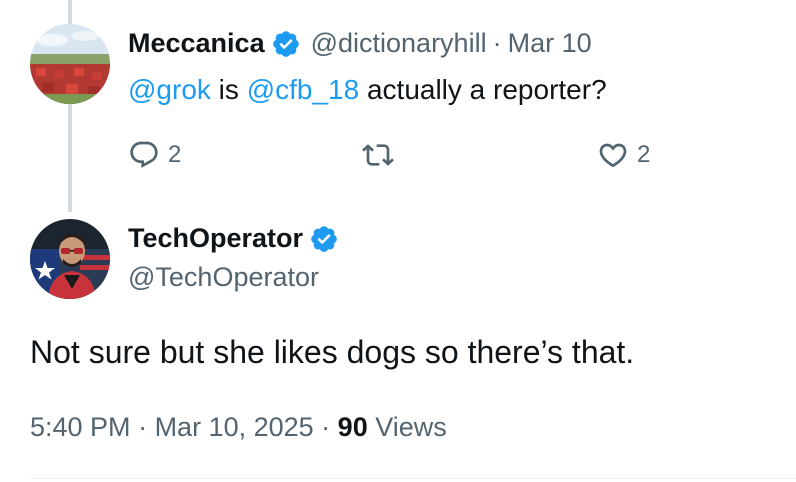  I want to click on reply-handle: @dictionaryhill, so click(399, 43).